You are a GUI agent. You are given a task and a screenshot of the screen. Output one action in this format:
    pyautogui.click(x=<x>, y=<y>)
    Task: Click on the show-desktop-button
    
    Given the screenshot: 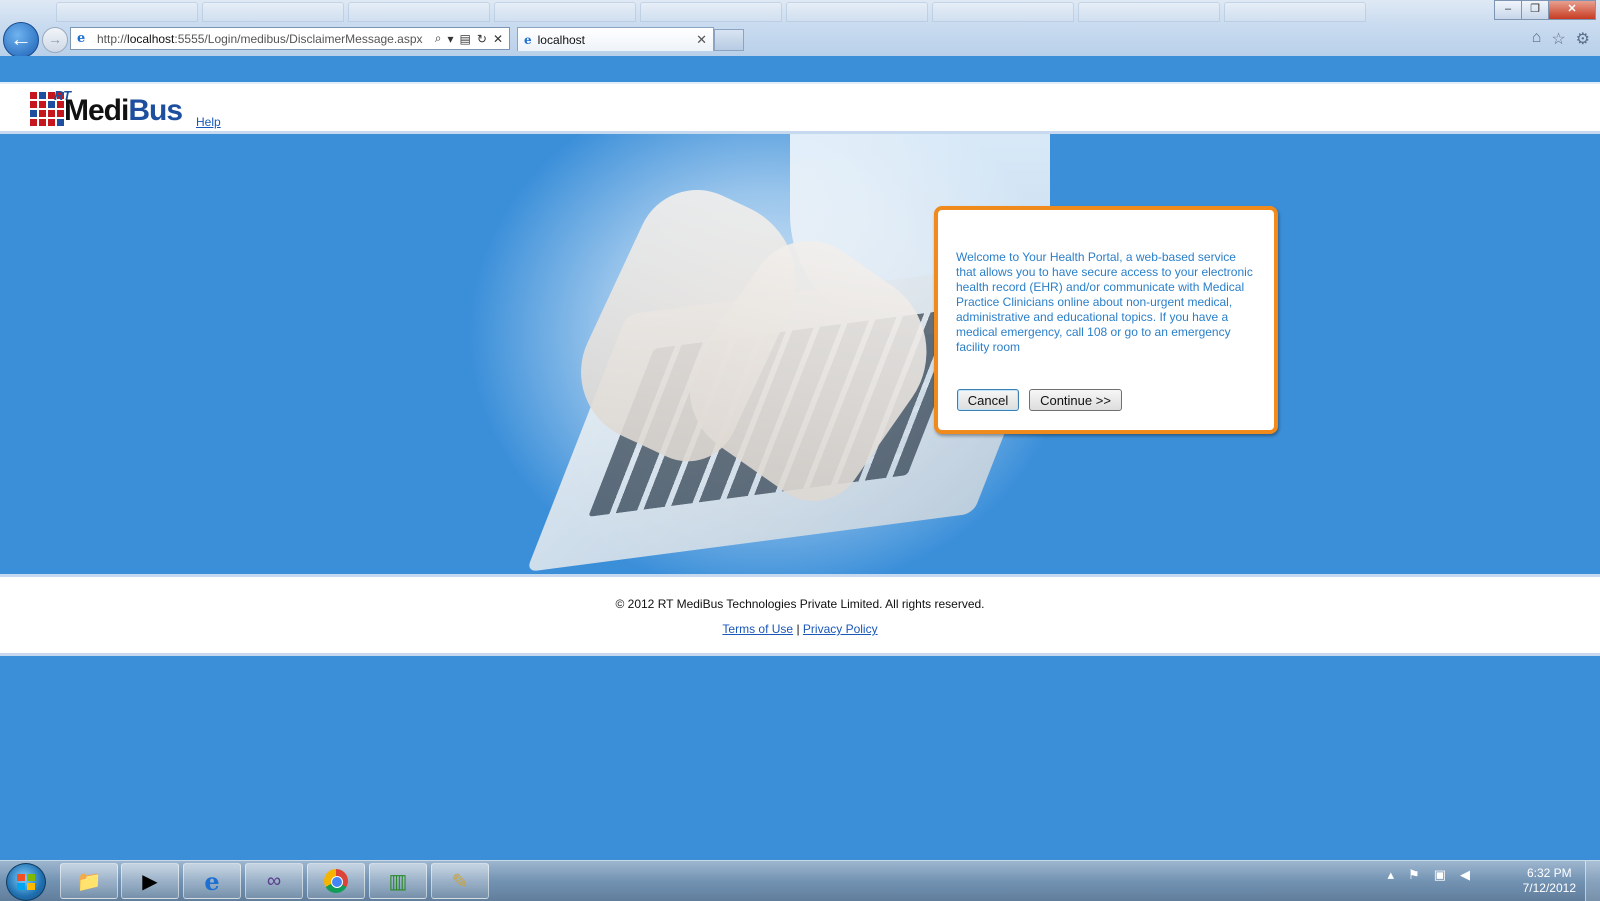 What is the action you would take?
    pyautogui.click(x=1592, y=881)
    